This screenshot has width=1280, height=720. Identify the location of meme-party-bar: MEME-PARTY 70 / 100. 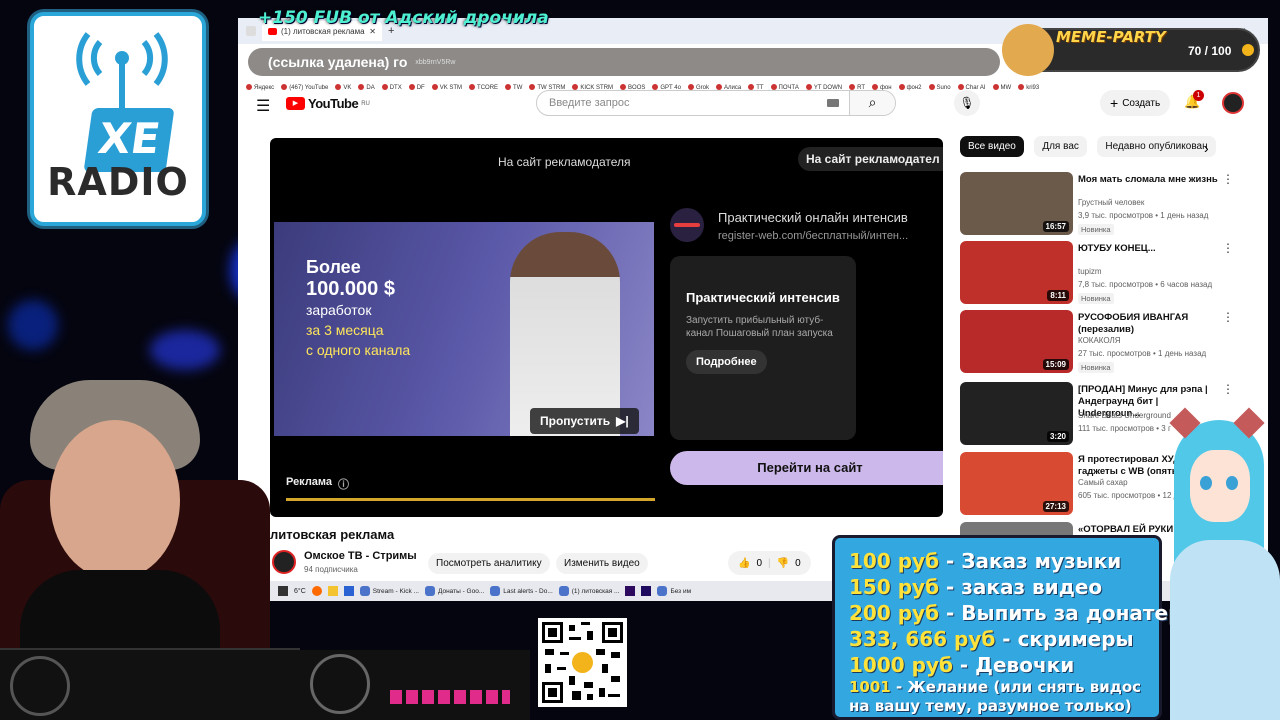
(1131, 50).